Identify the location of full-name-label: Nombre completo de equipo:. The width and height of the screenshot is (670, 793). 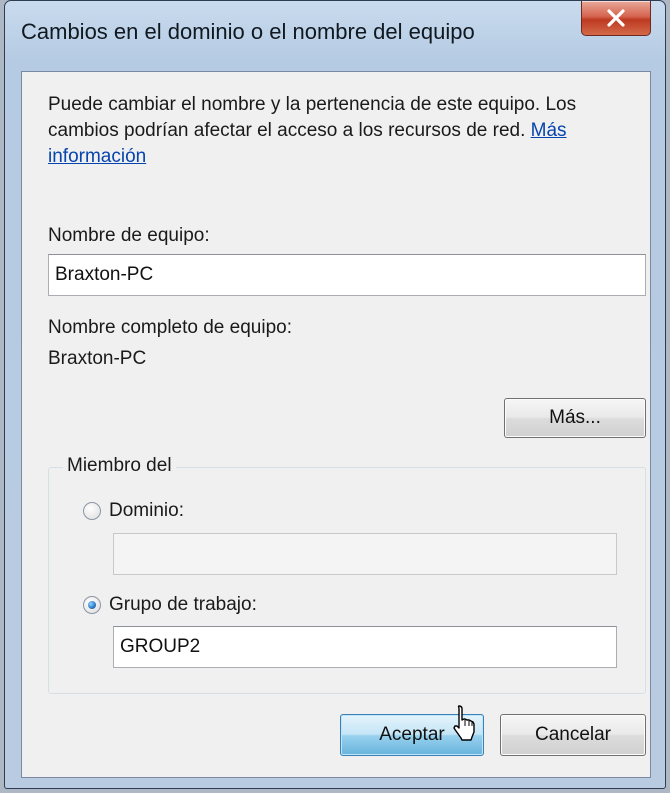
(170, 327).